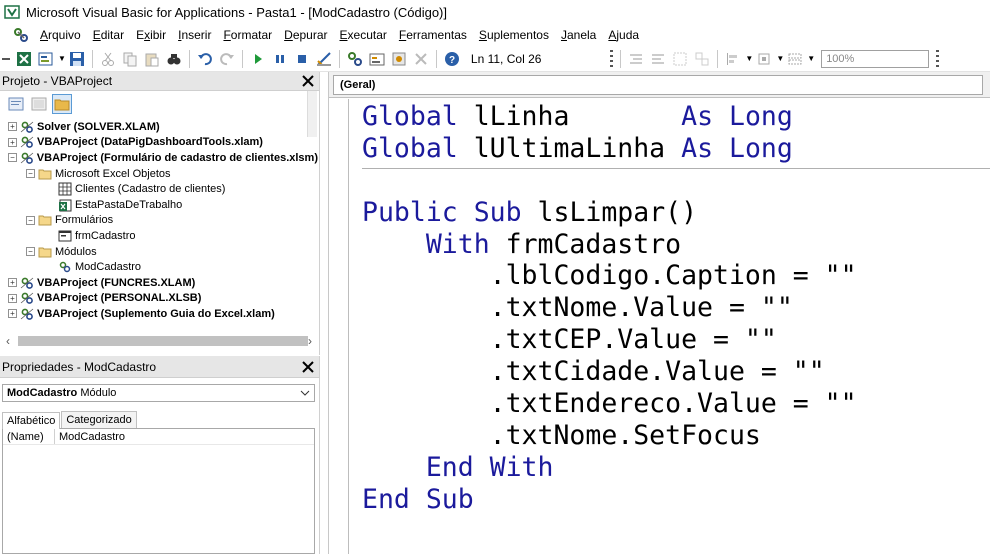 This screenshot has height=554, width=990. I want to click on tree-item: + VBAProject (PERSONAL.XLSB), so click(159, 299).